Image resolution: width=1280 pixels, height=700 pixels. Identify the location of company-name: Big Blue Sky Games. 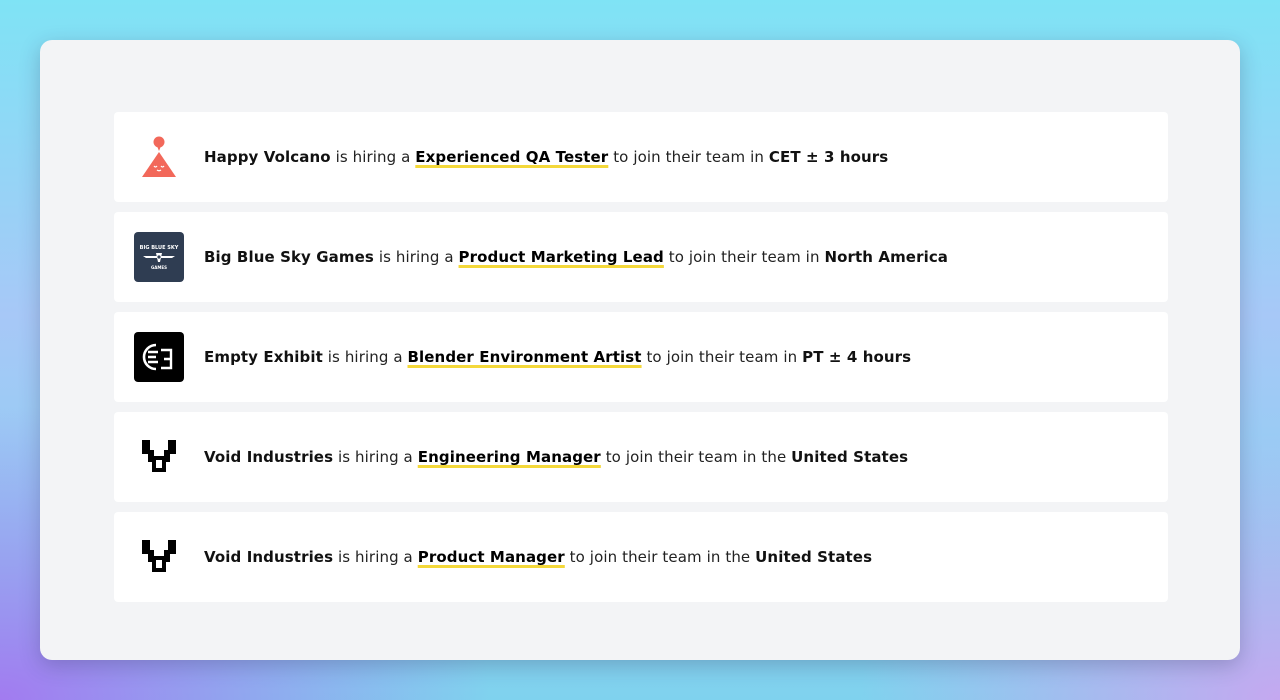
(289, 257).